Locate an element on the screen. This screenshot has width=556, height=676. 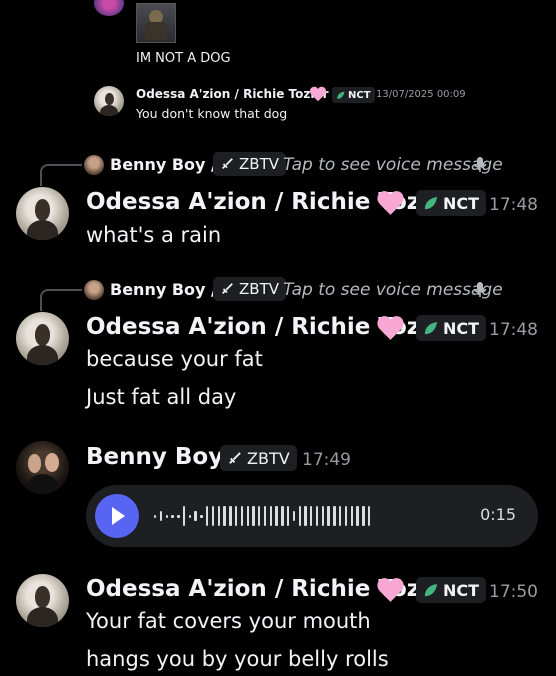
timestamp: 17:49 is located at coordinates (326, 460).